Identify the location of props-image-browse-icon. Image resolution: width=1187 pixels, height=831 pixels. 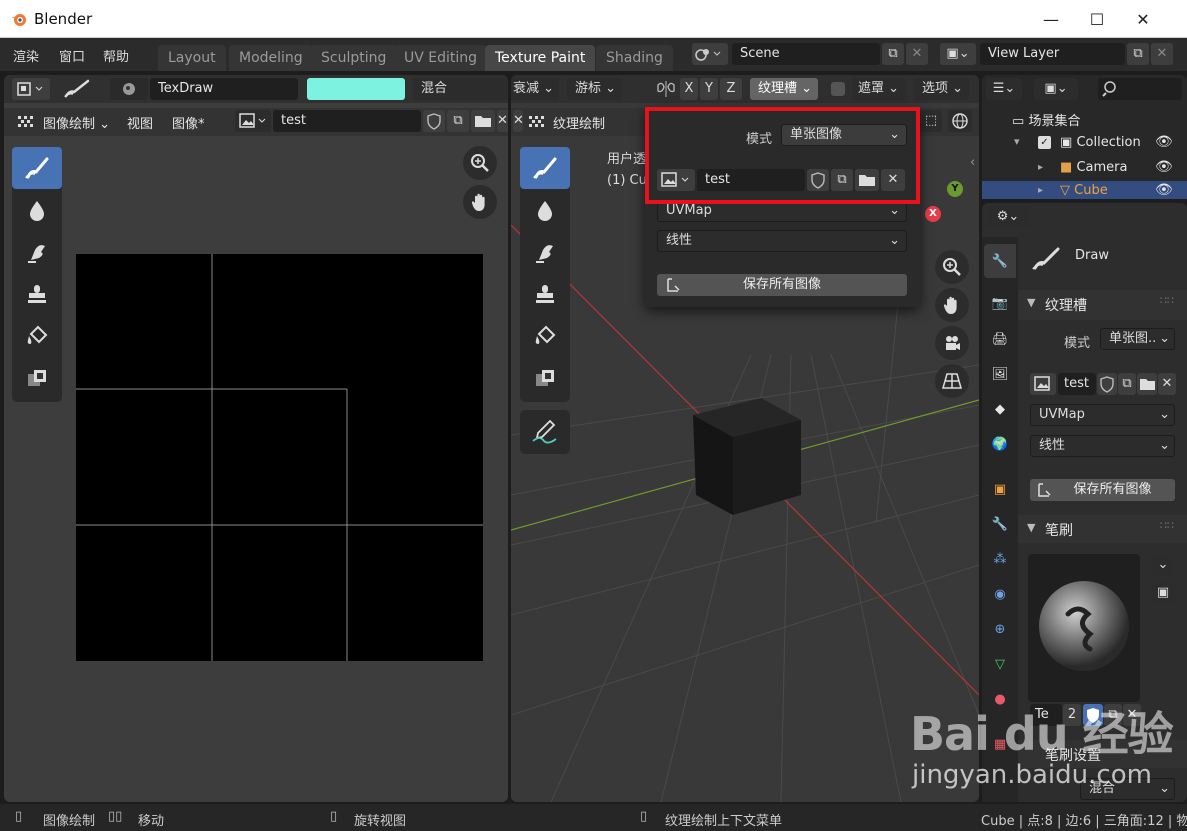
(1043, 384).